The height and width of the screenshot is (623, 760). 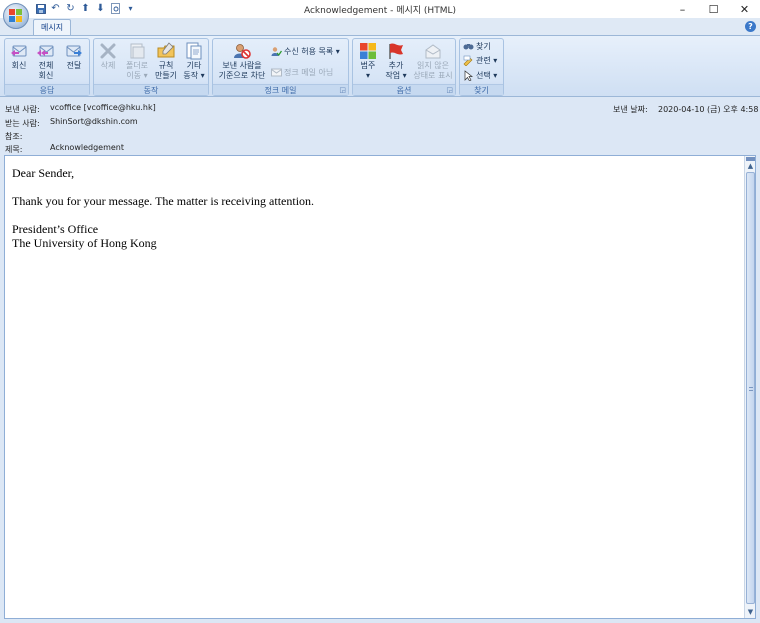 I want to click on group-find: 찾기 관련 ▾ 선택 ▾ 찾기, so click(x=481, y=67).